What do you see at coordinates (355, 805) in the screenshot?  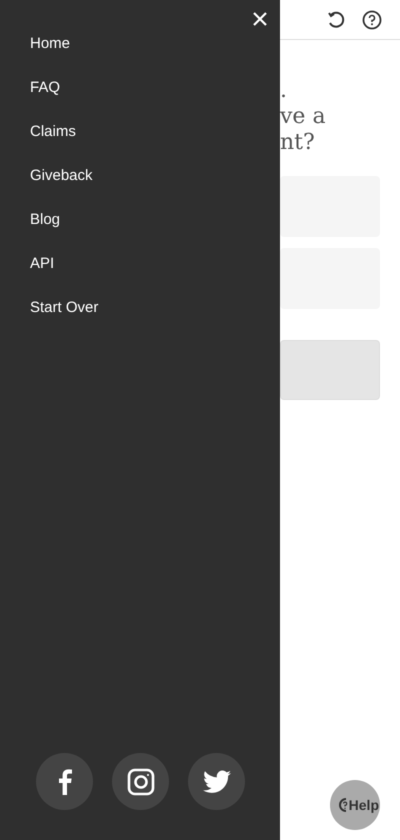 I see `help-button: Help` at bounding box center [355, 805].